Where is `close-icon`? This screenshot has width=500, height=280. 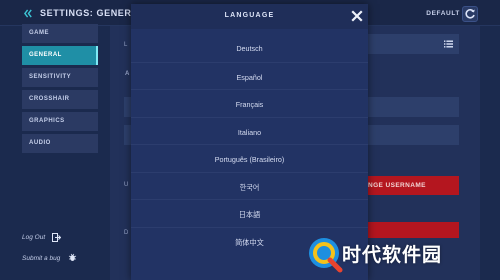
close-icon is located at coordinates (357, 16).